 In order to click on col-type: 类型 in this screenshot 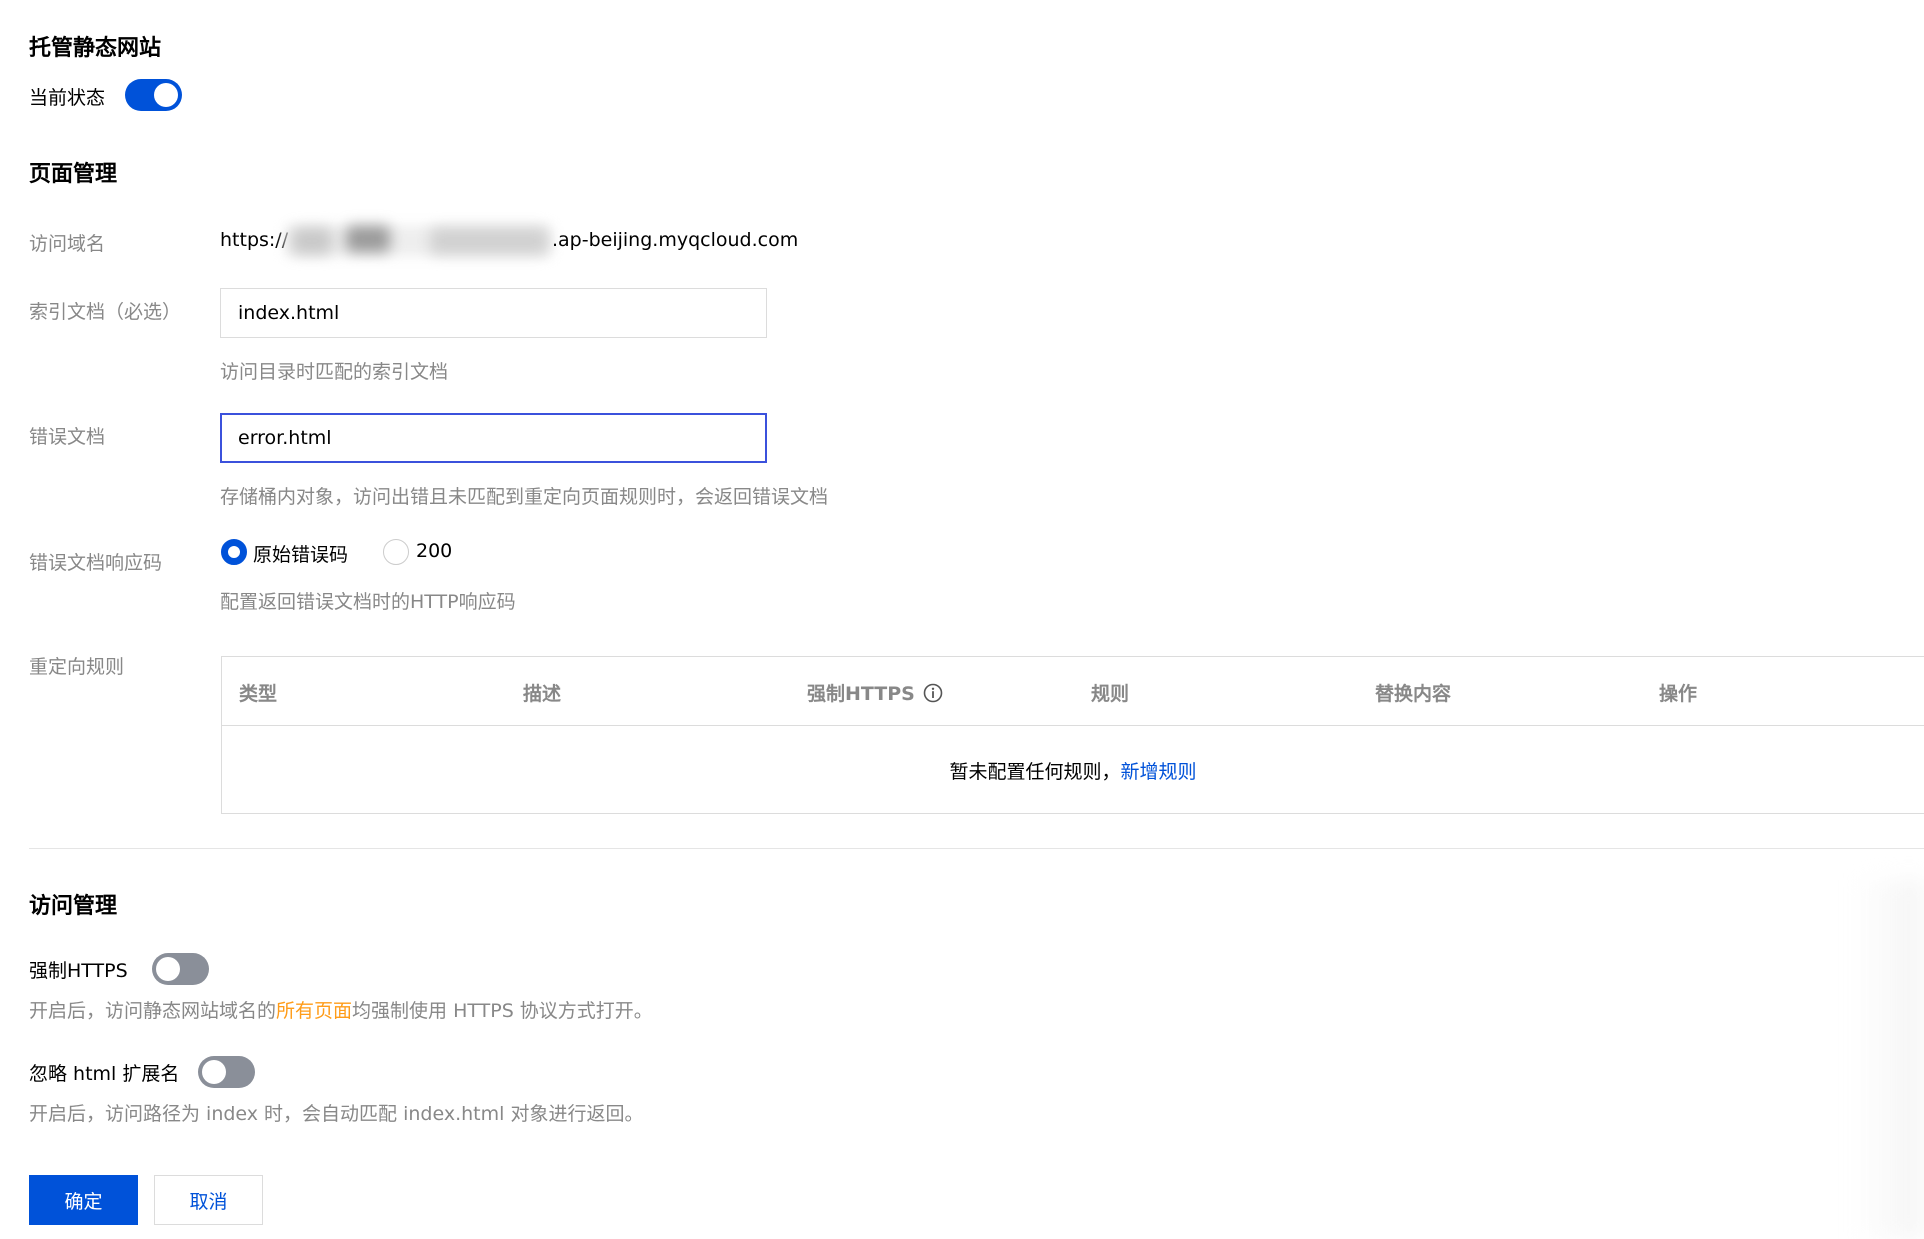, I will do `click(258, 694)`.